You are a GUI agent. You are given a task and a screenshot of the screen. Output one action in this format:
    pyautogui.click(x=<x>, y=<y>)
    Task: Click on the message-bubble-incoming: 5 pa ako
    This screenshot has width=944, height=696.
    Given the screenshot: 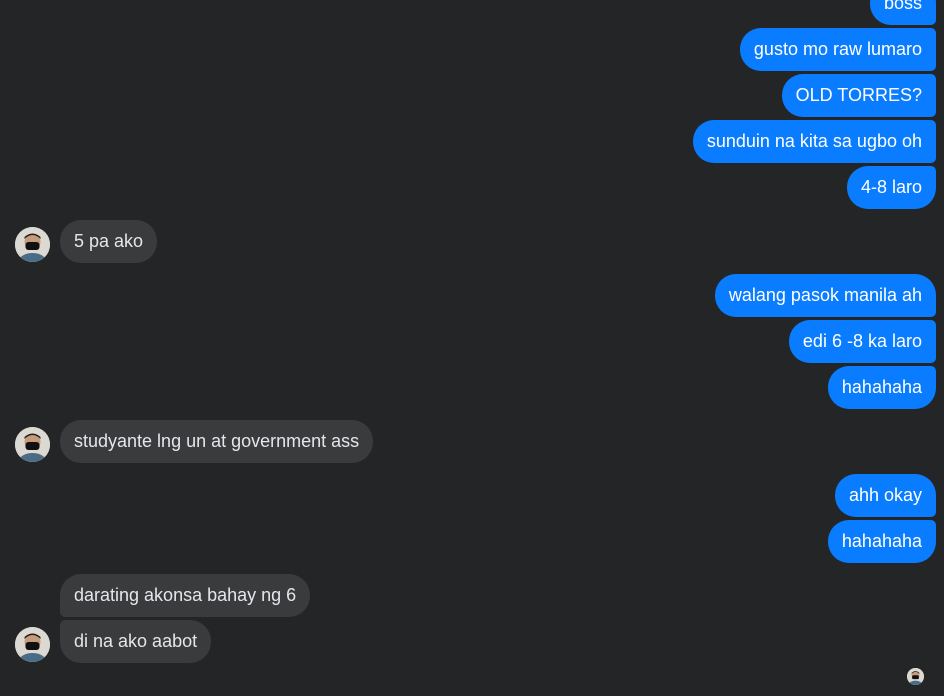 What is the action you would take?
    pyautogui.click(x=109, y=241)
    